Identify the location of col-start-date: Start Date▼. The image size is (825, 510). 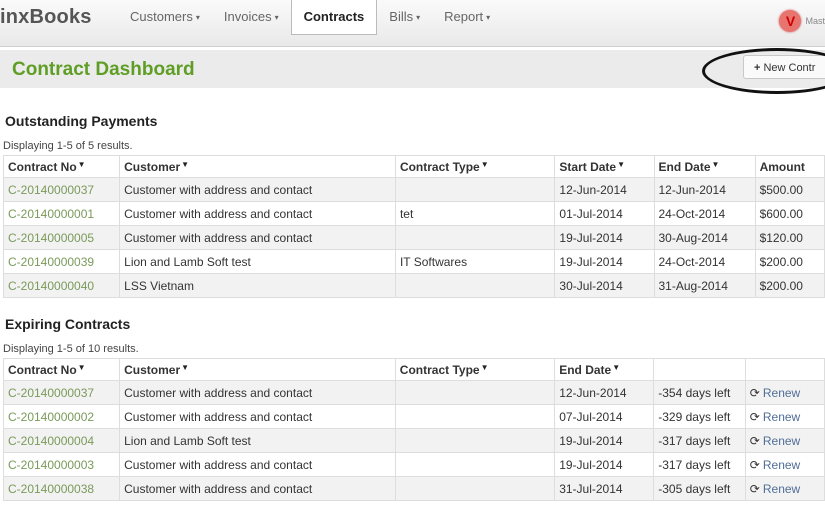
(604, 166).